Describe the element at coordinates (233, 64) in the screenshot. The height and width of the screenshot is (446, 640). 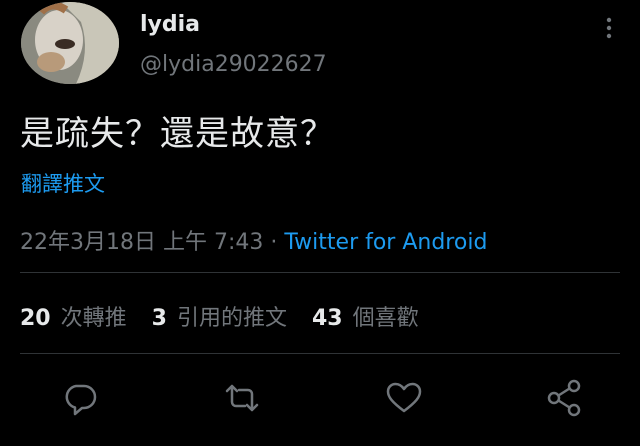
I see `author-handle: @lydia29022627` at that location.